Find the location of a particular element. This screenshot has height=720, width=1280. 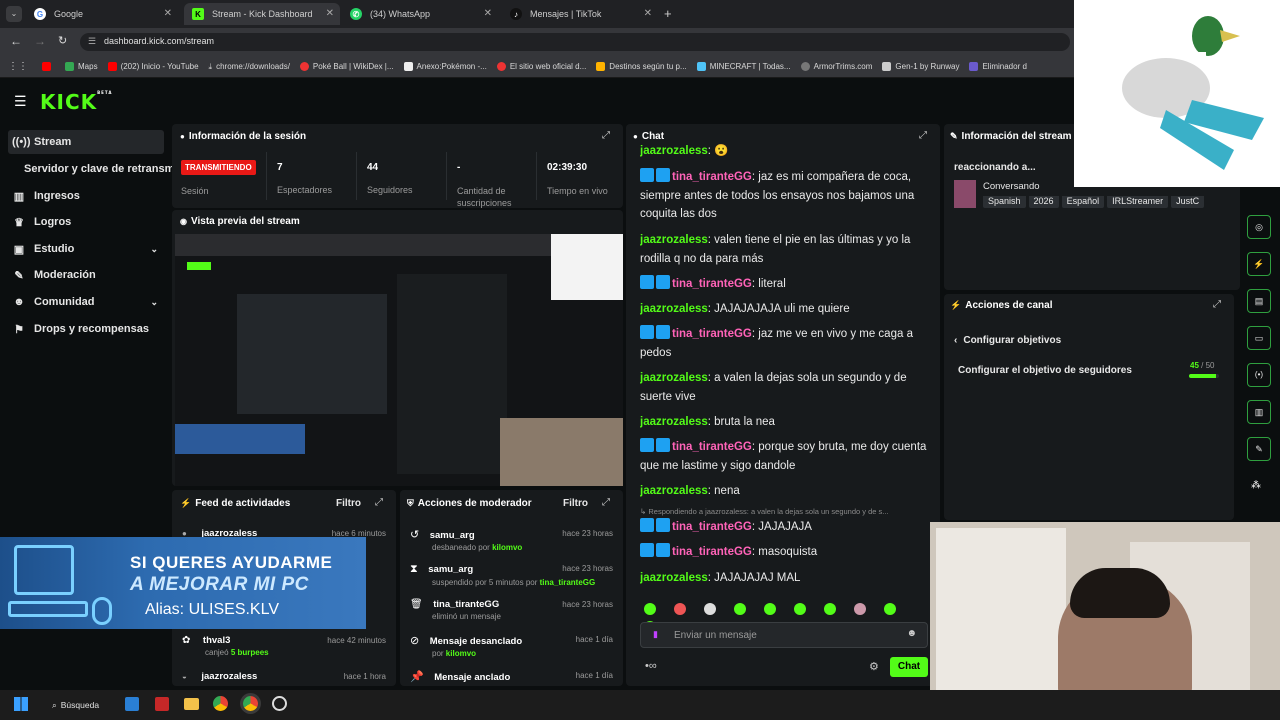

folder-icon is located at coordinates (191, 704).